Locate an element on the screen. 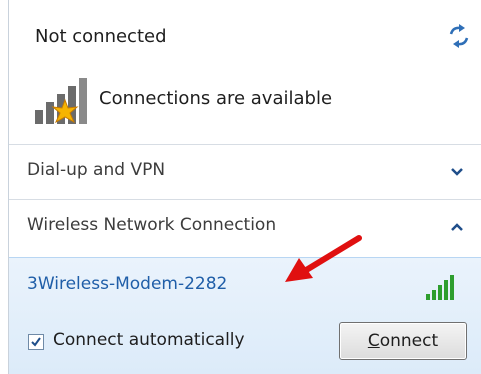 This screenshot has width=481, height=374. connection-status-title: Not connected is located at coordinates (101, 36).